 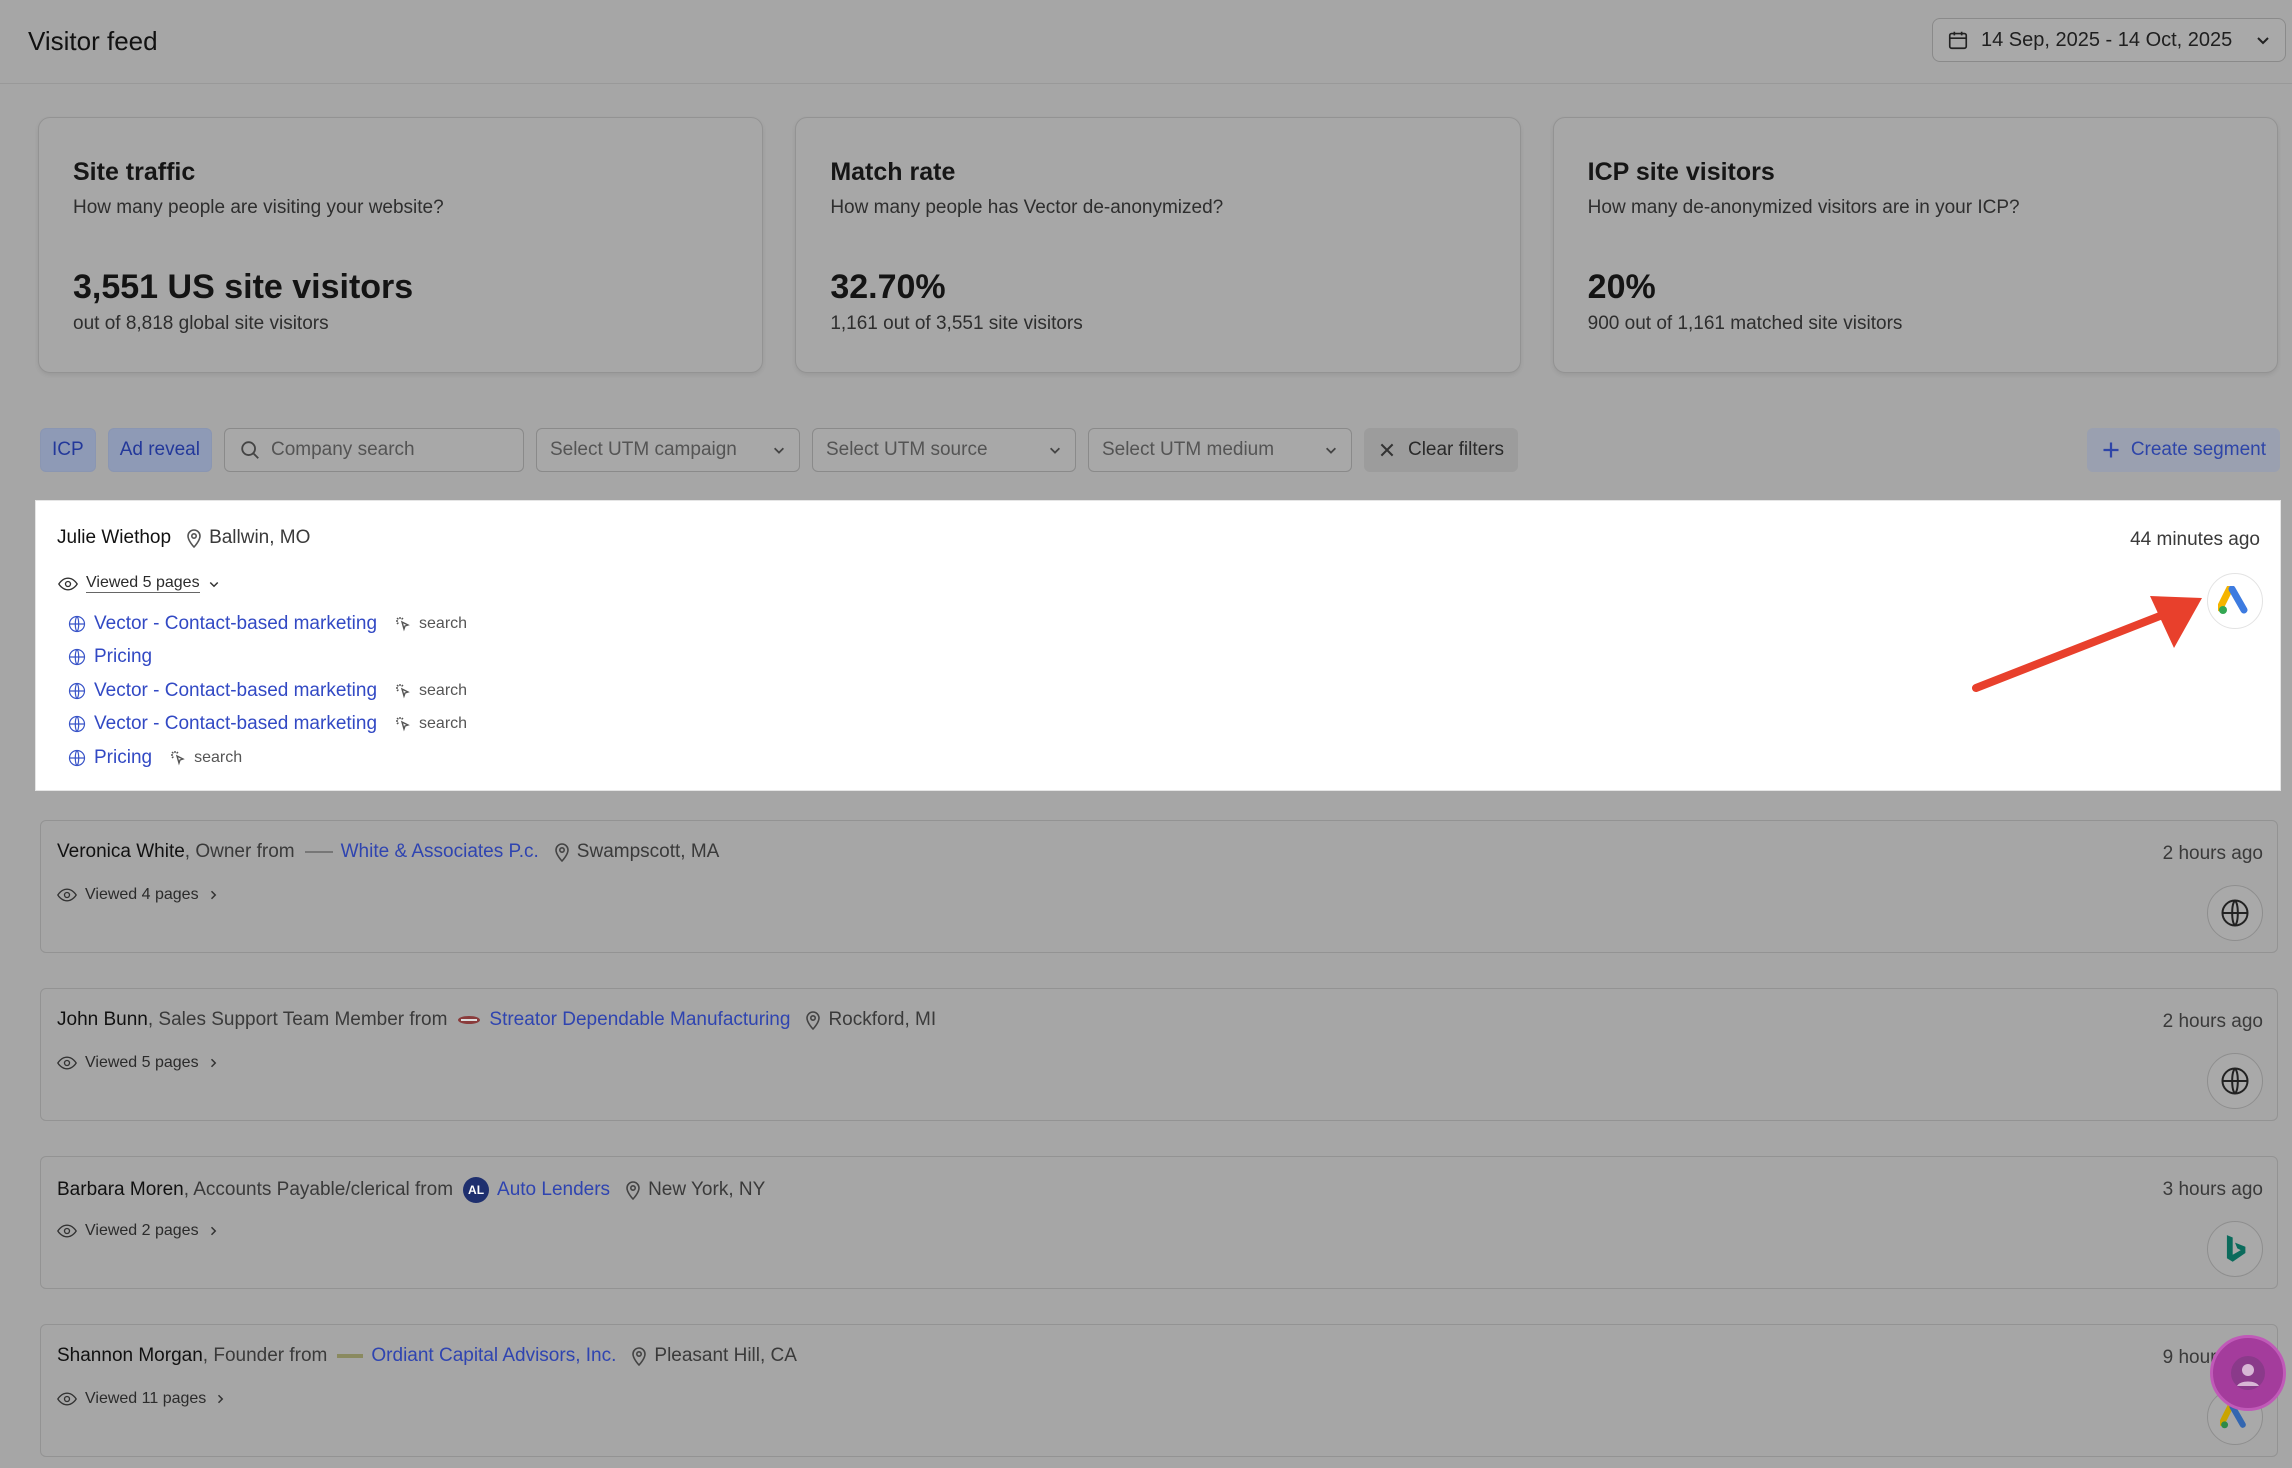 I want to click on page-header: Visitor feed 14 Sep, 2025 - 14 Oct, 2025, so click(x=1146, y=42).